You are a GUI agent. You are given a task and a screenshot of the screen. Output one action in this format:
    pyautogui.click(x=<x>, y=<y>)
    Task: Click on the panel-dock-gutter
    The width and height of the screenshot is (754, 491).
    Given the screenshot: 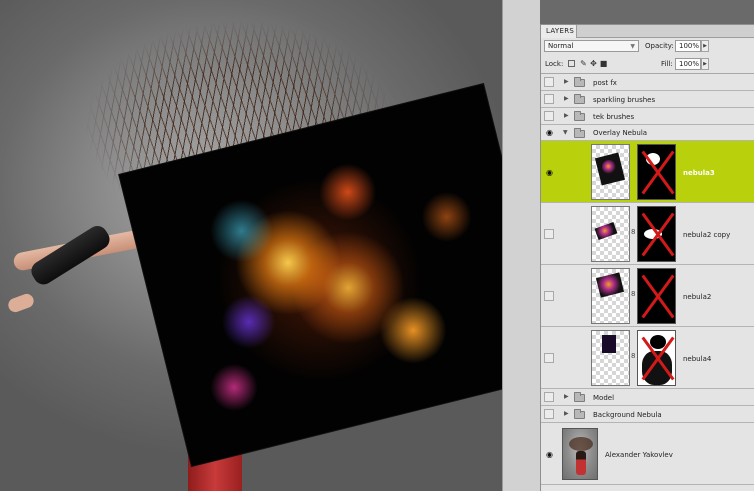 What is the action you would take?
    pyautogui.click(x=521, y=245)
    